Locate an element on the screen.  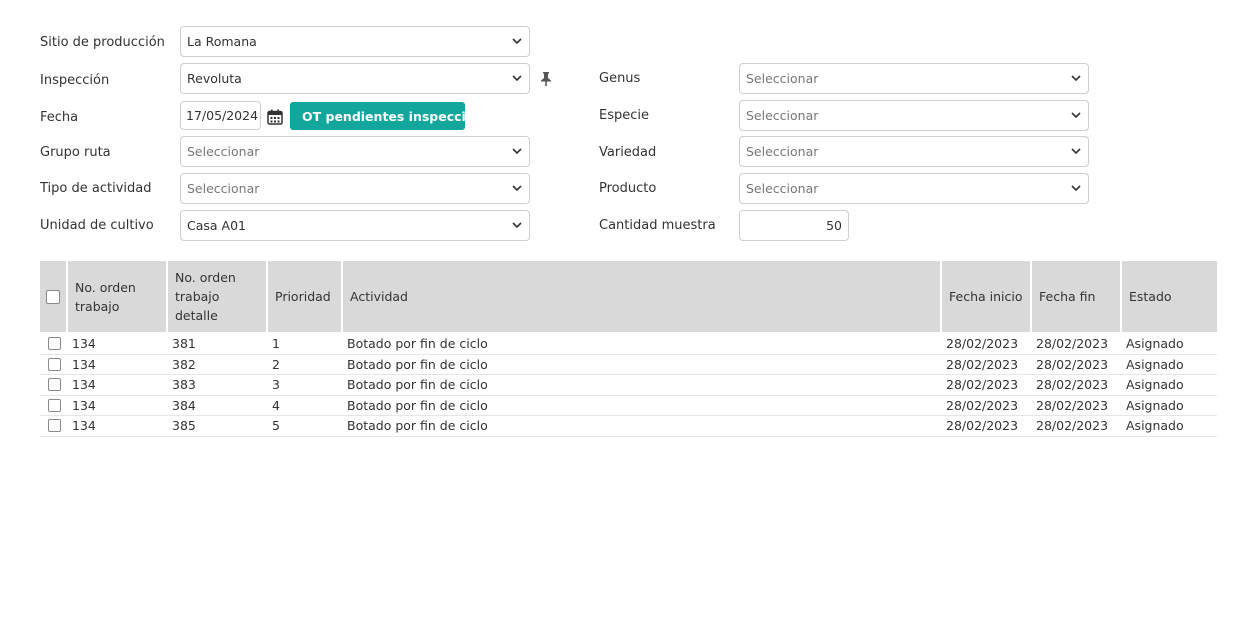
especie-select: Seleccionar is located at coordinates (914, 115).